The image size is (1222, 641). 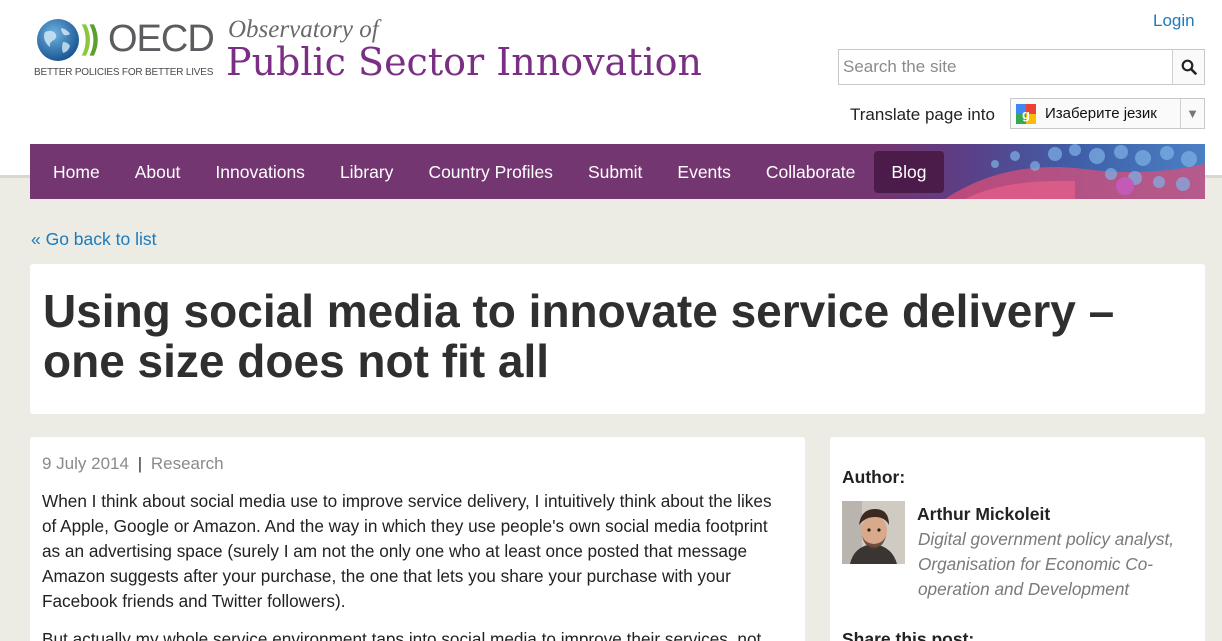 What do you see at coordinates (491, 172) in the screenshot?
I see `nav-item-country-profiles: Country Profiles` at bounding box center [491, 172].